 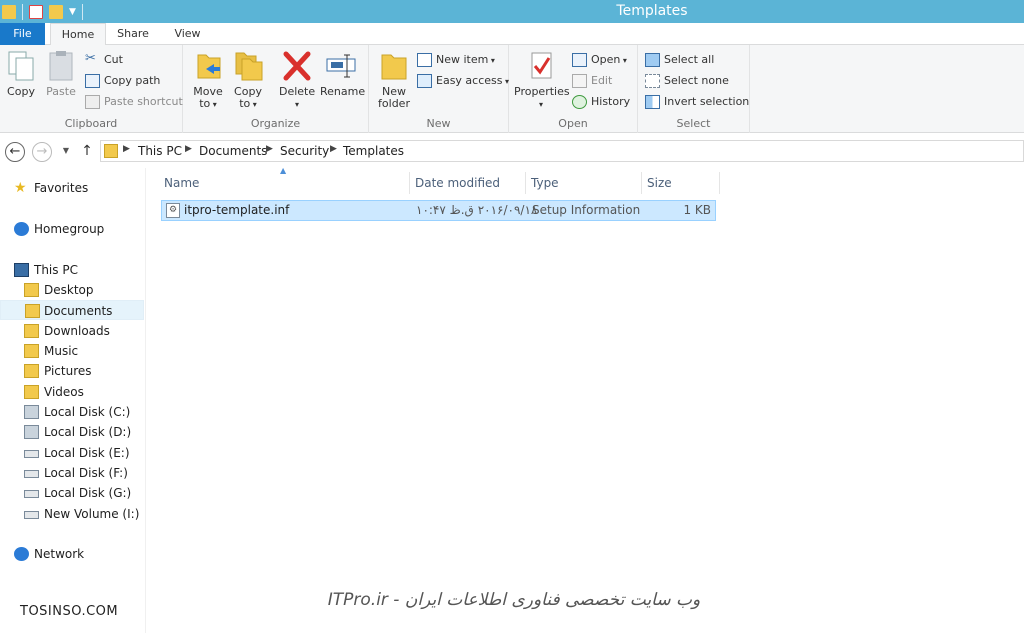 I want to click on tab-home: Home, so click(x=78, y=34).